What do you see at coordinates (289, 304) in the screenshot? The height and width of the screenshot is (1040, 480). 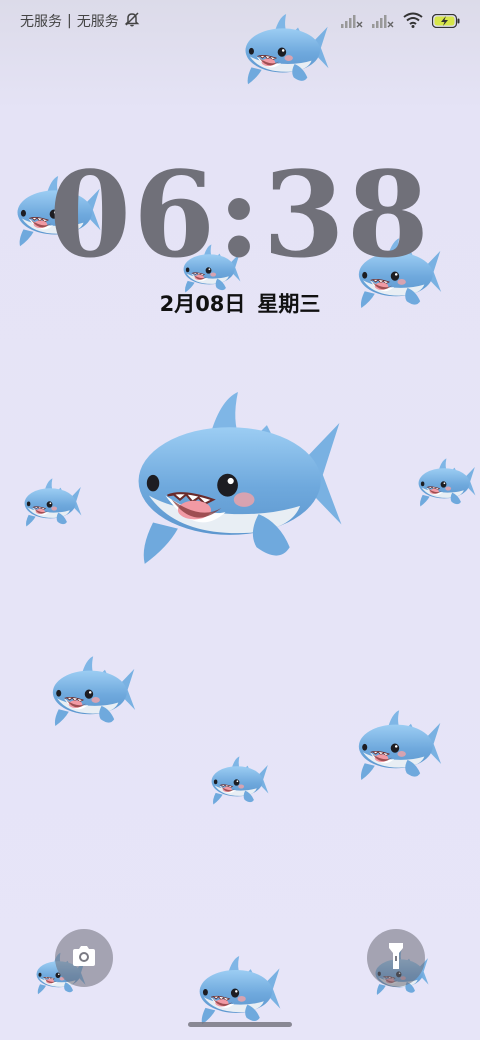 I see `weekday-label: 星期三` at bounding box center [289, 304].